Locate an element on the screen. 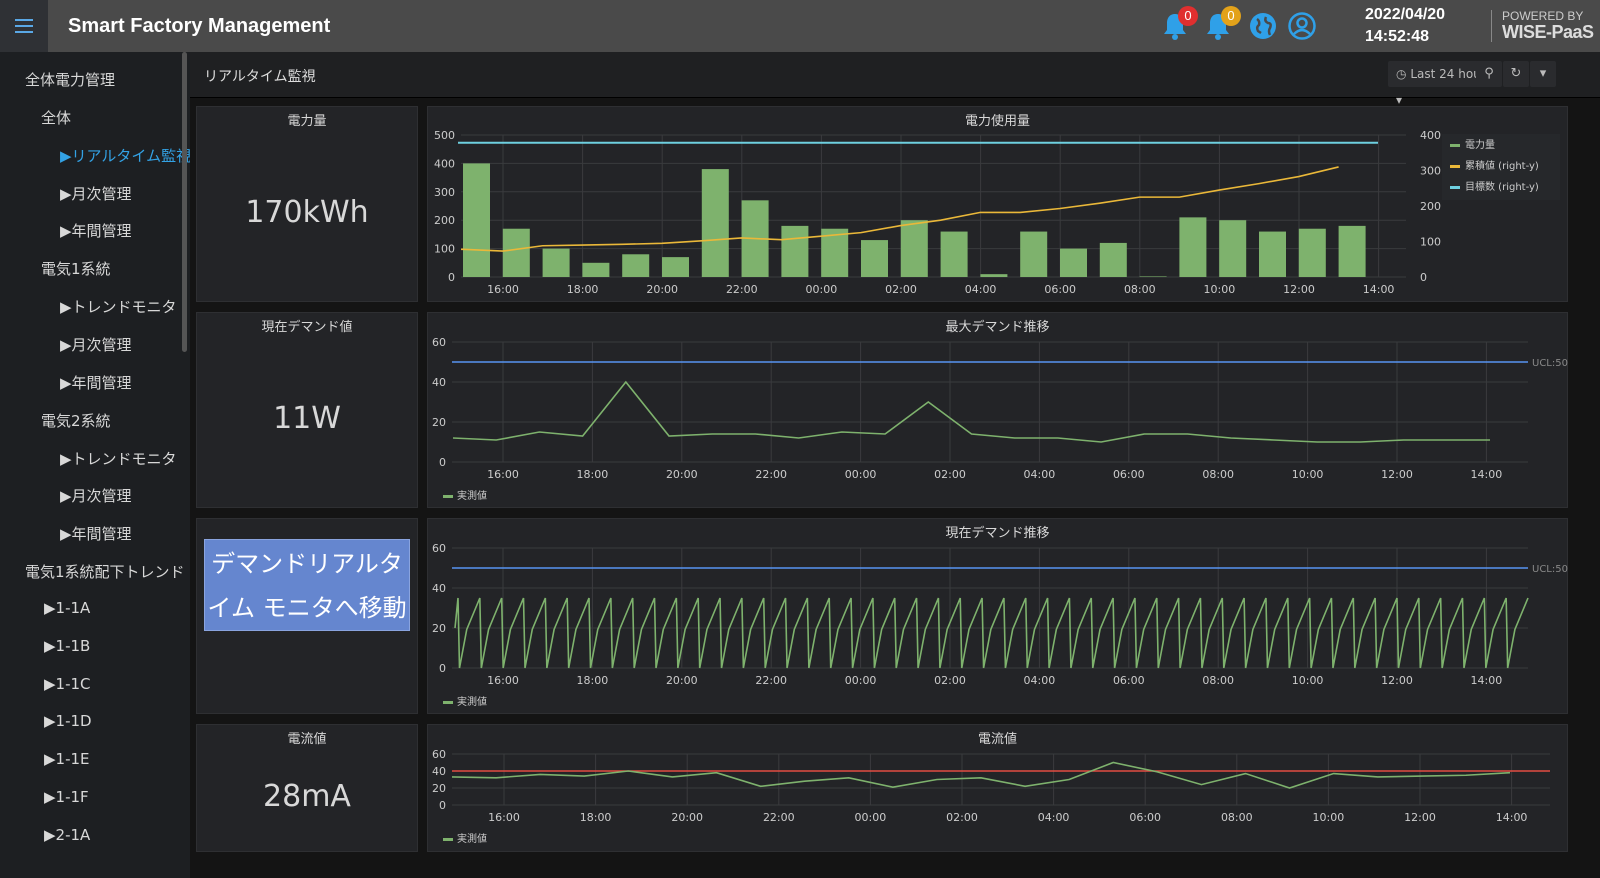  zoom-out-button: ⚲ is located at coordinates (1489, 74).